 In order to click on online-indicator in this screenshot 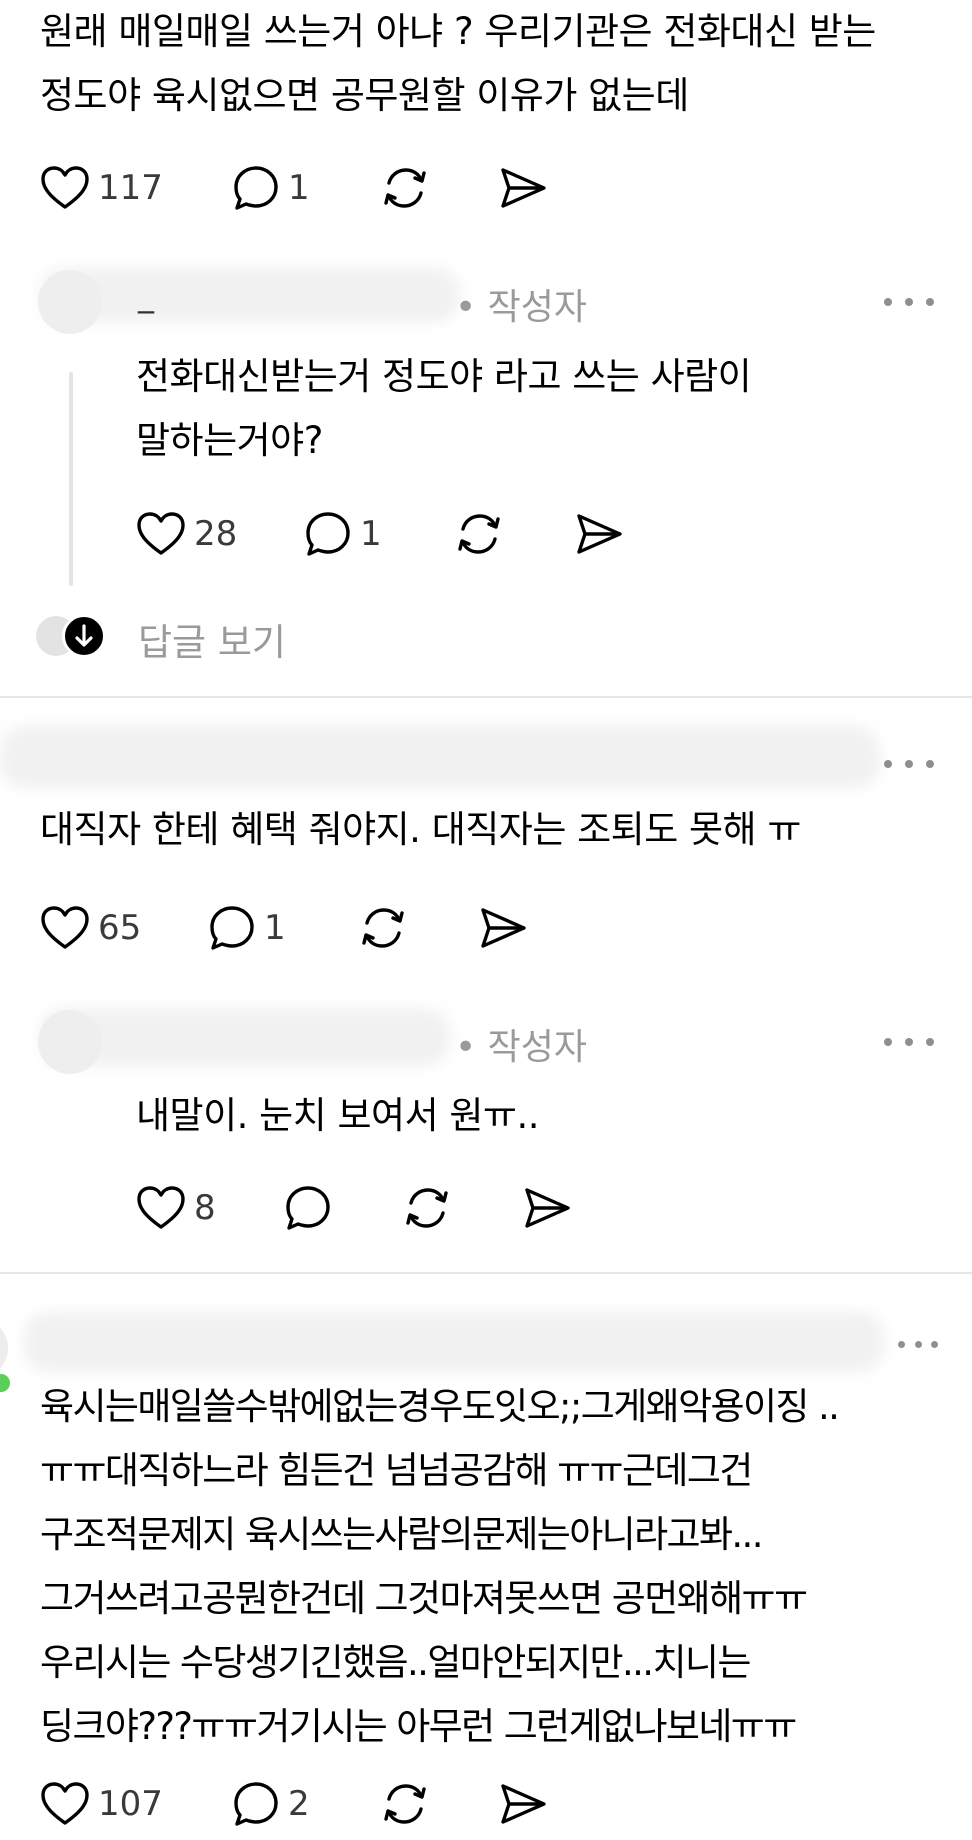, I will do `click(5, 1383)`.